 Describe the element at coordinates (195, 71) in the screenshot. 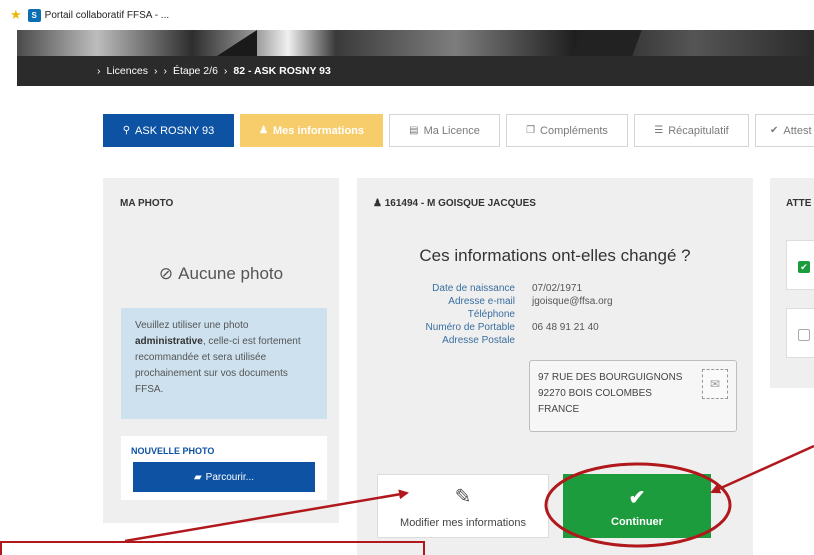

I see `breadcrumb-step: Étape 2/6` at that location.